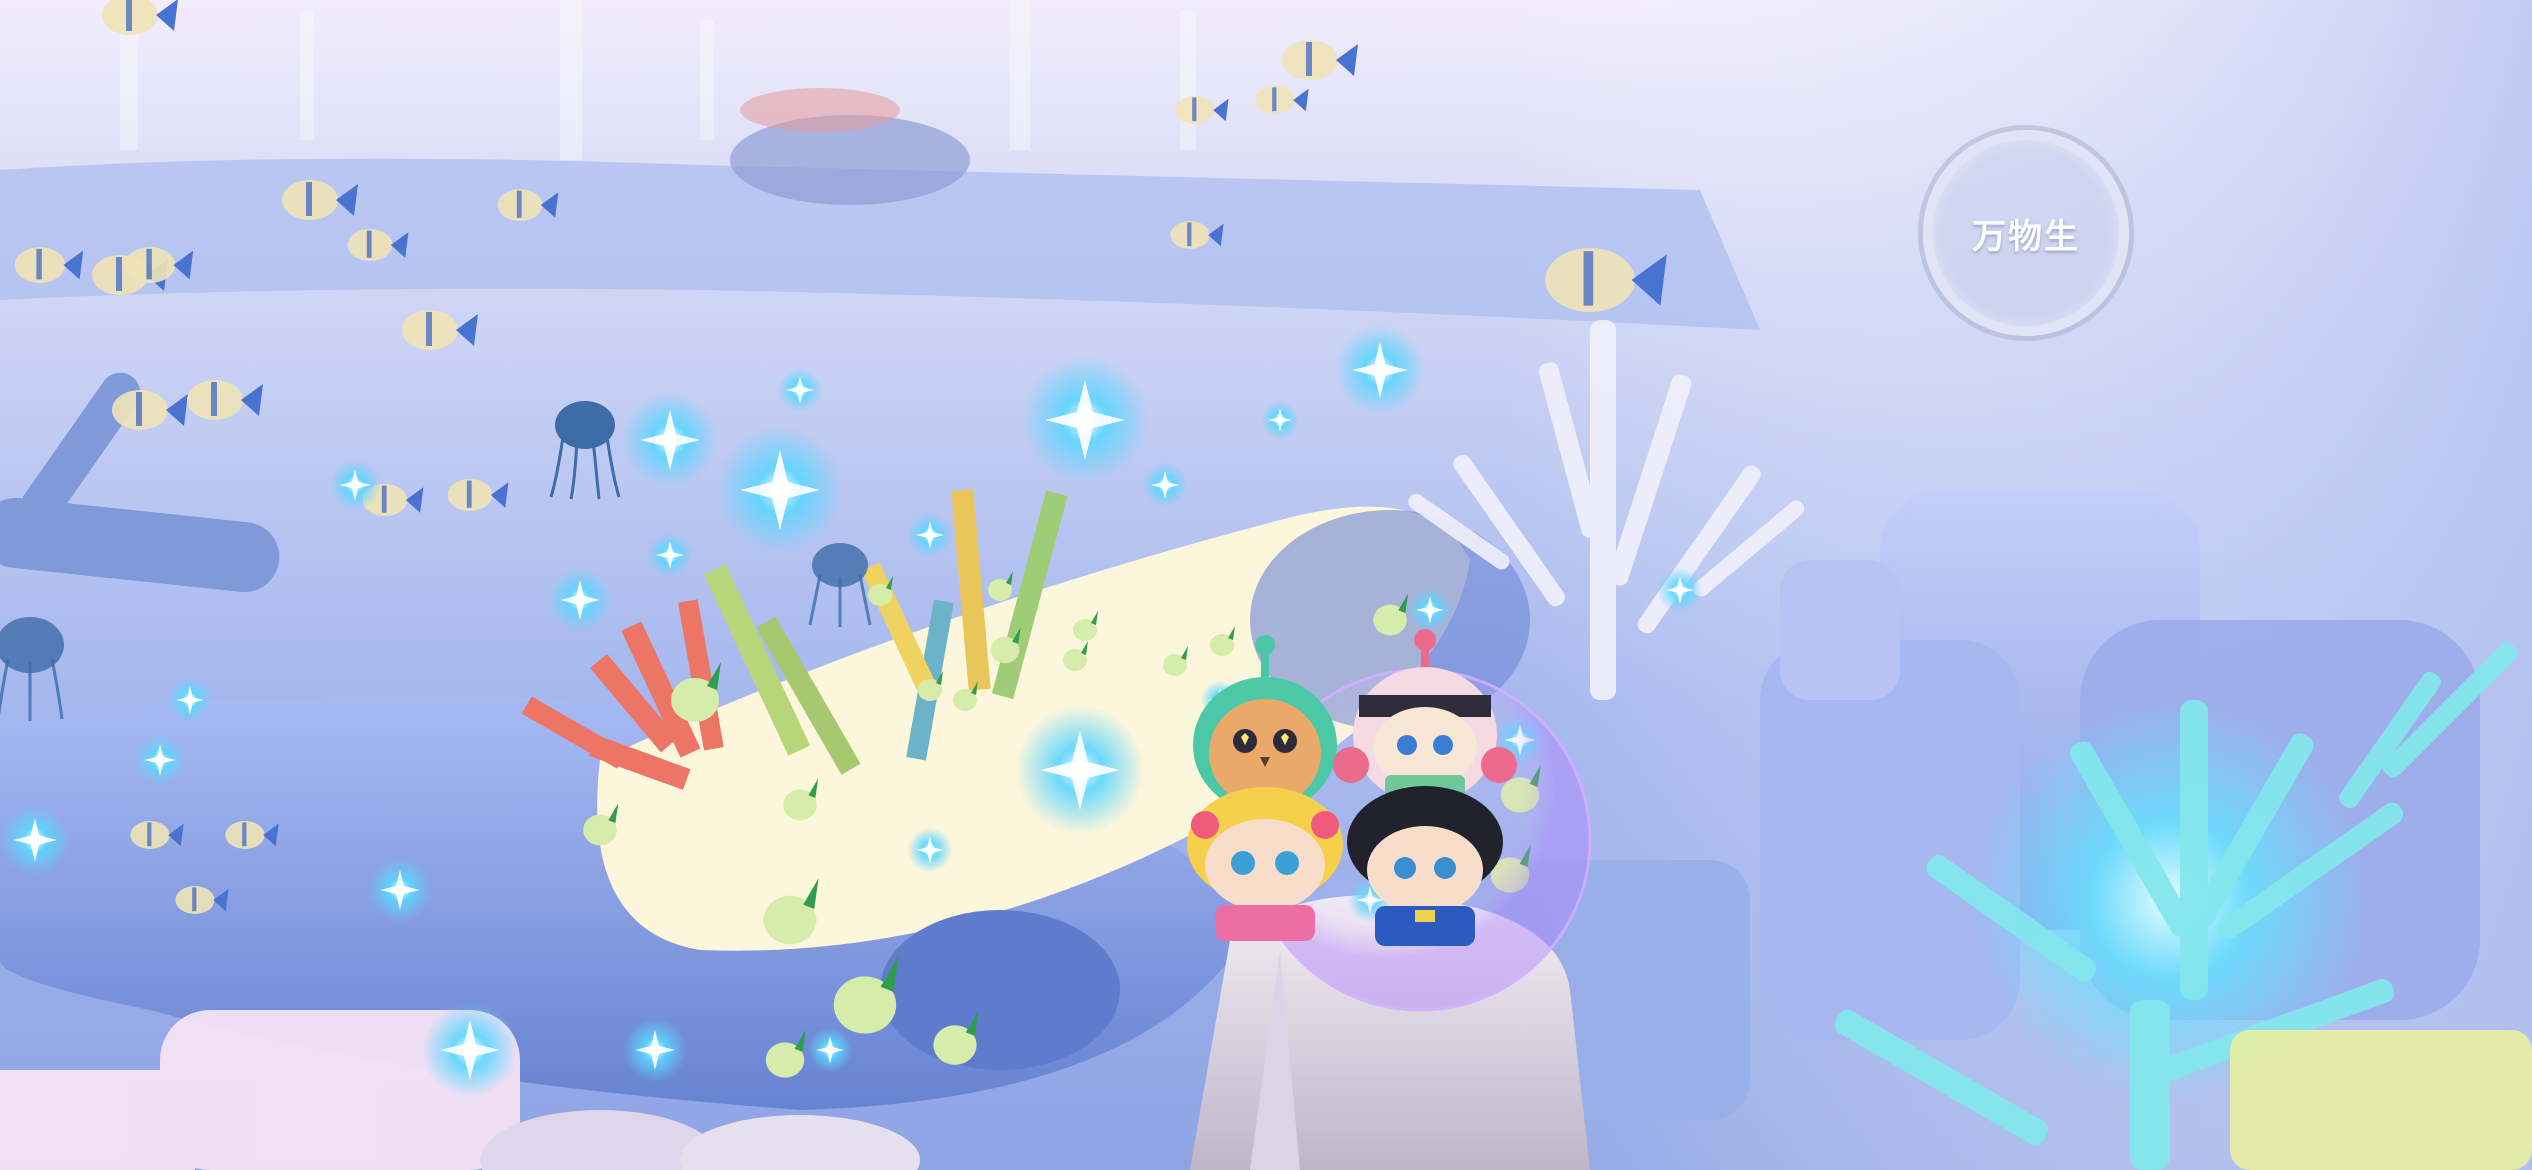  I want to click on spawn-button-label: 万物生, so click(2026, 236).